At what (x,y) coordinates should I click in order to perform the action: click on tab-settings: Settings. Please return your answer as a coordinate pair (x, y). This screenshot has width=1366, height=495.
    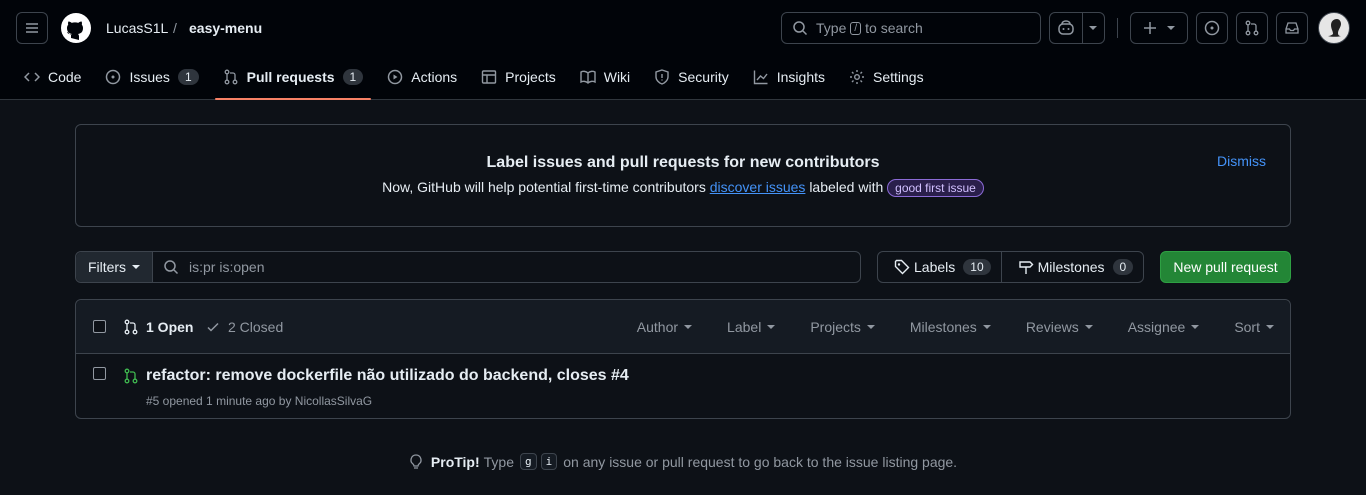
    Looking at the image, I should click on (886, 77).